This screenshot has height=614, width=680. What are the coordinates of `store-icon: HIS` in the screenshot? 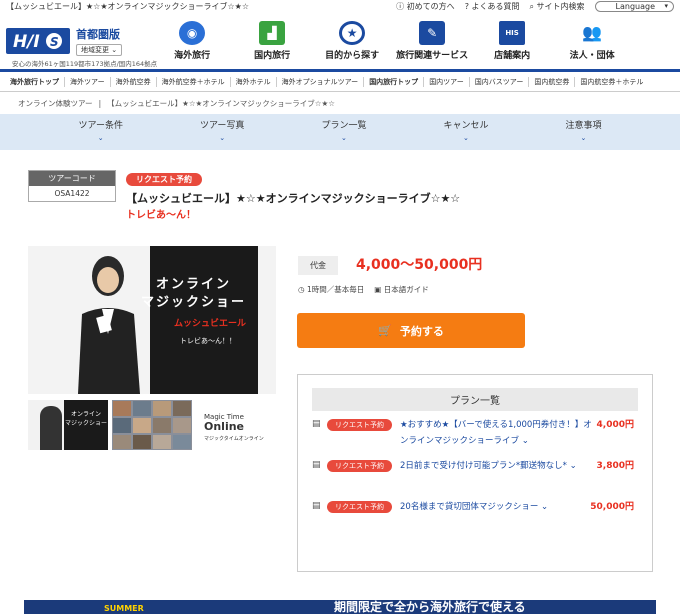 It's located at (512, 32).